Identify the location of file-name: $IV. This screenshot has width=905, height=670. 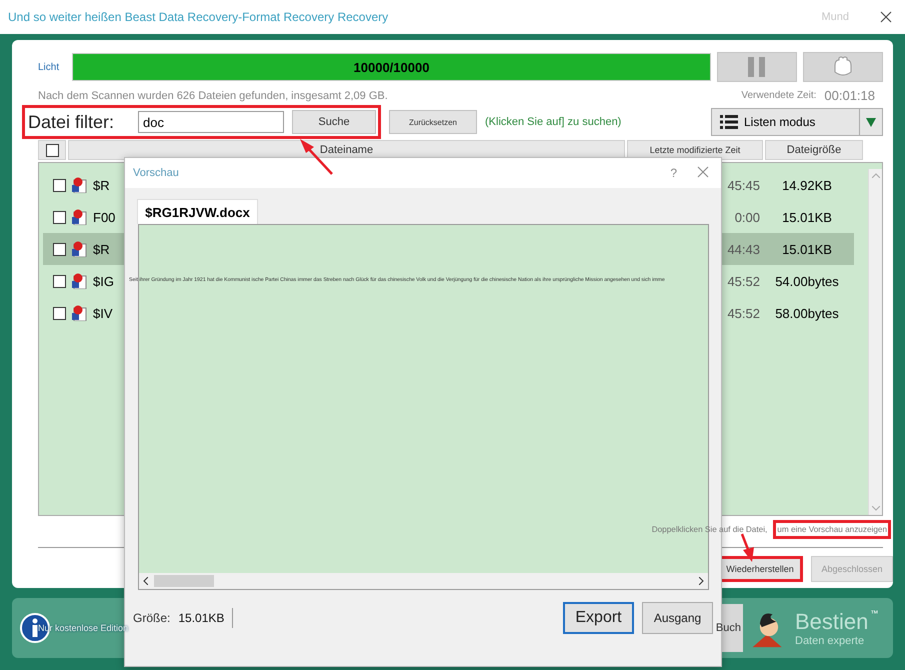
(103, 313).